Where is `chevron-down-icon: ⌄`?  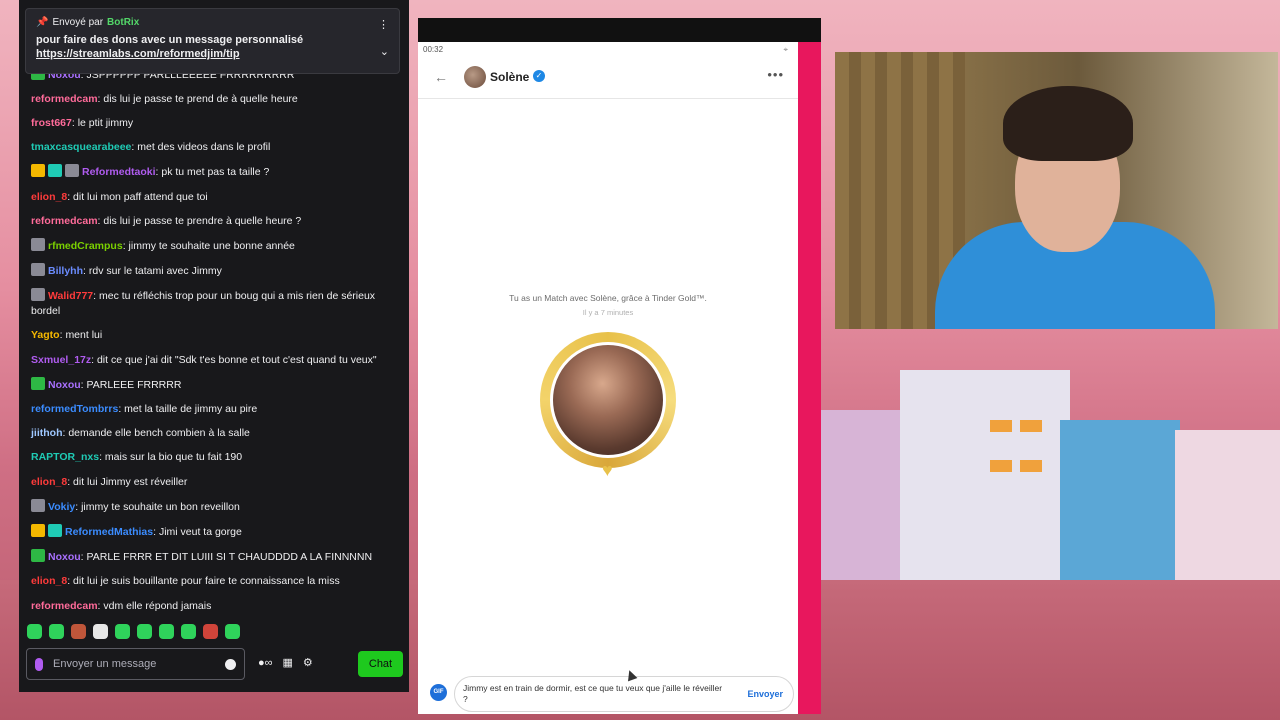
chevron-down-icon: ⌄ is located at coordinates (384, 51).